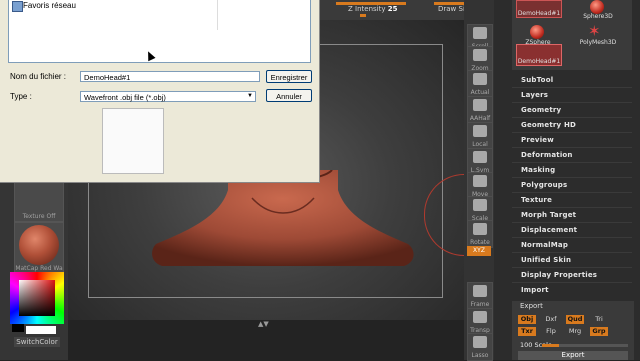  I want to click on menu-geometry-hd: Geometry HD, so click(548, 125).